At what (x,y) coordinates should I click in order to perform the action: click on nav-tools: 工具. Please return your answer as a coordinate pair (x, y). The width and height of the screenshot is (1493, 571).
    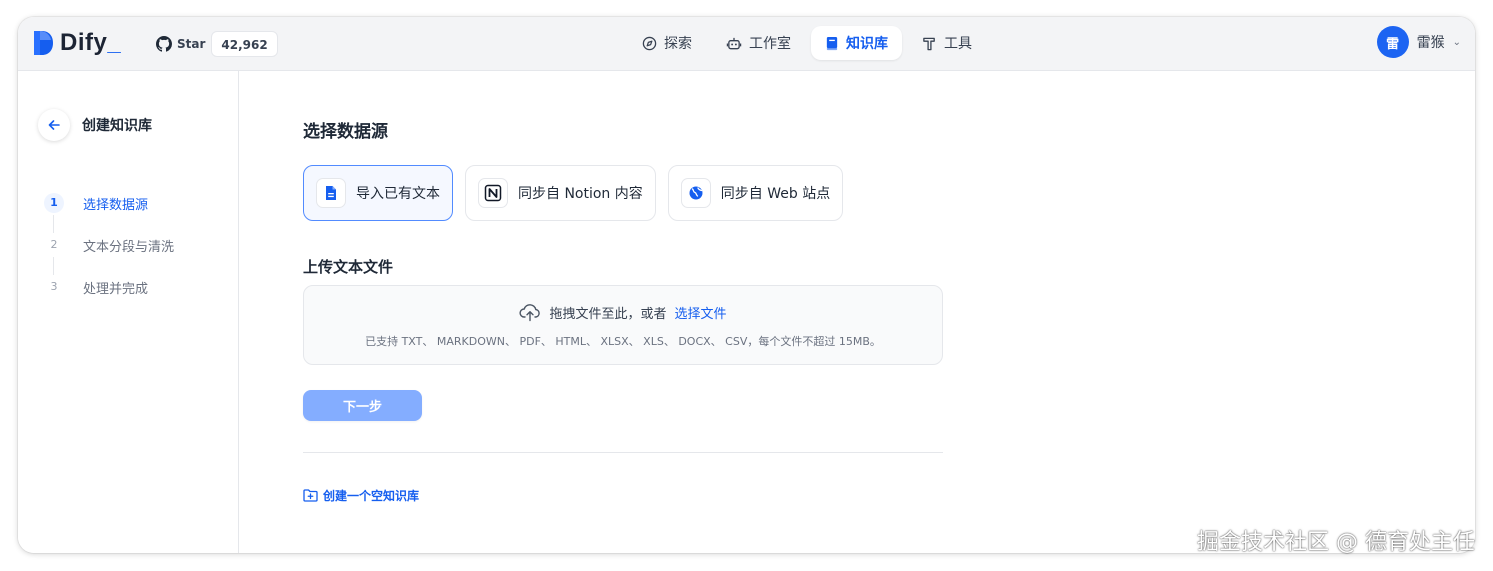
    Looking at the image, I should click on (947, 43).